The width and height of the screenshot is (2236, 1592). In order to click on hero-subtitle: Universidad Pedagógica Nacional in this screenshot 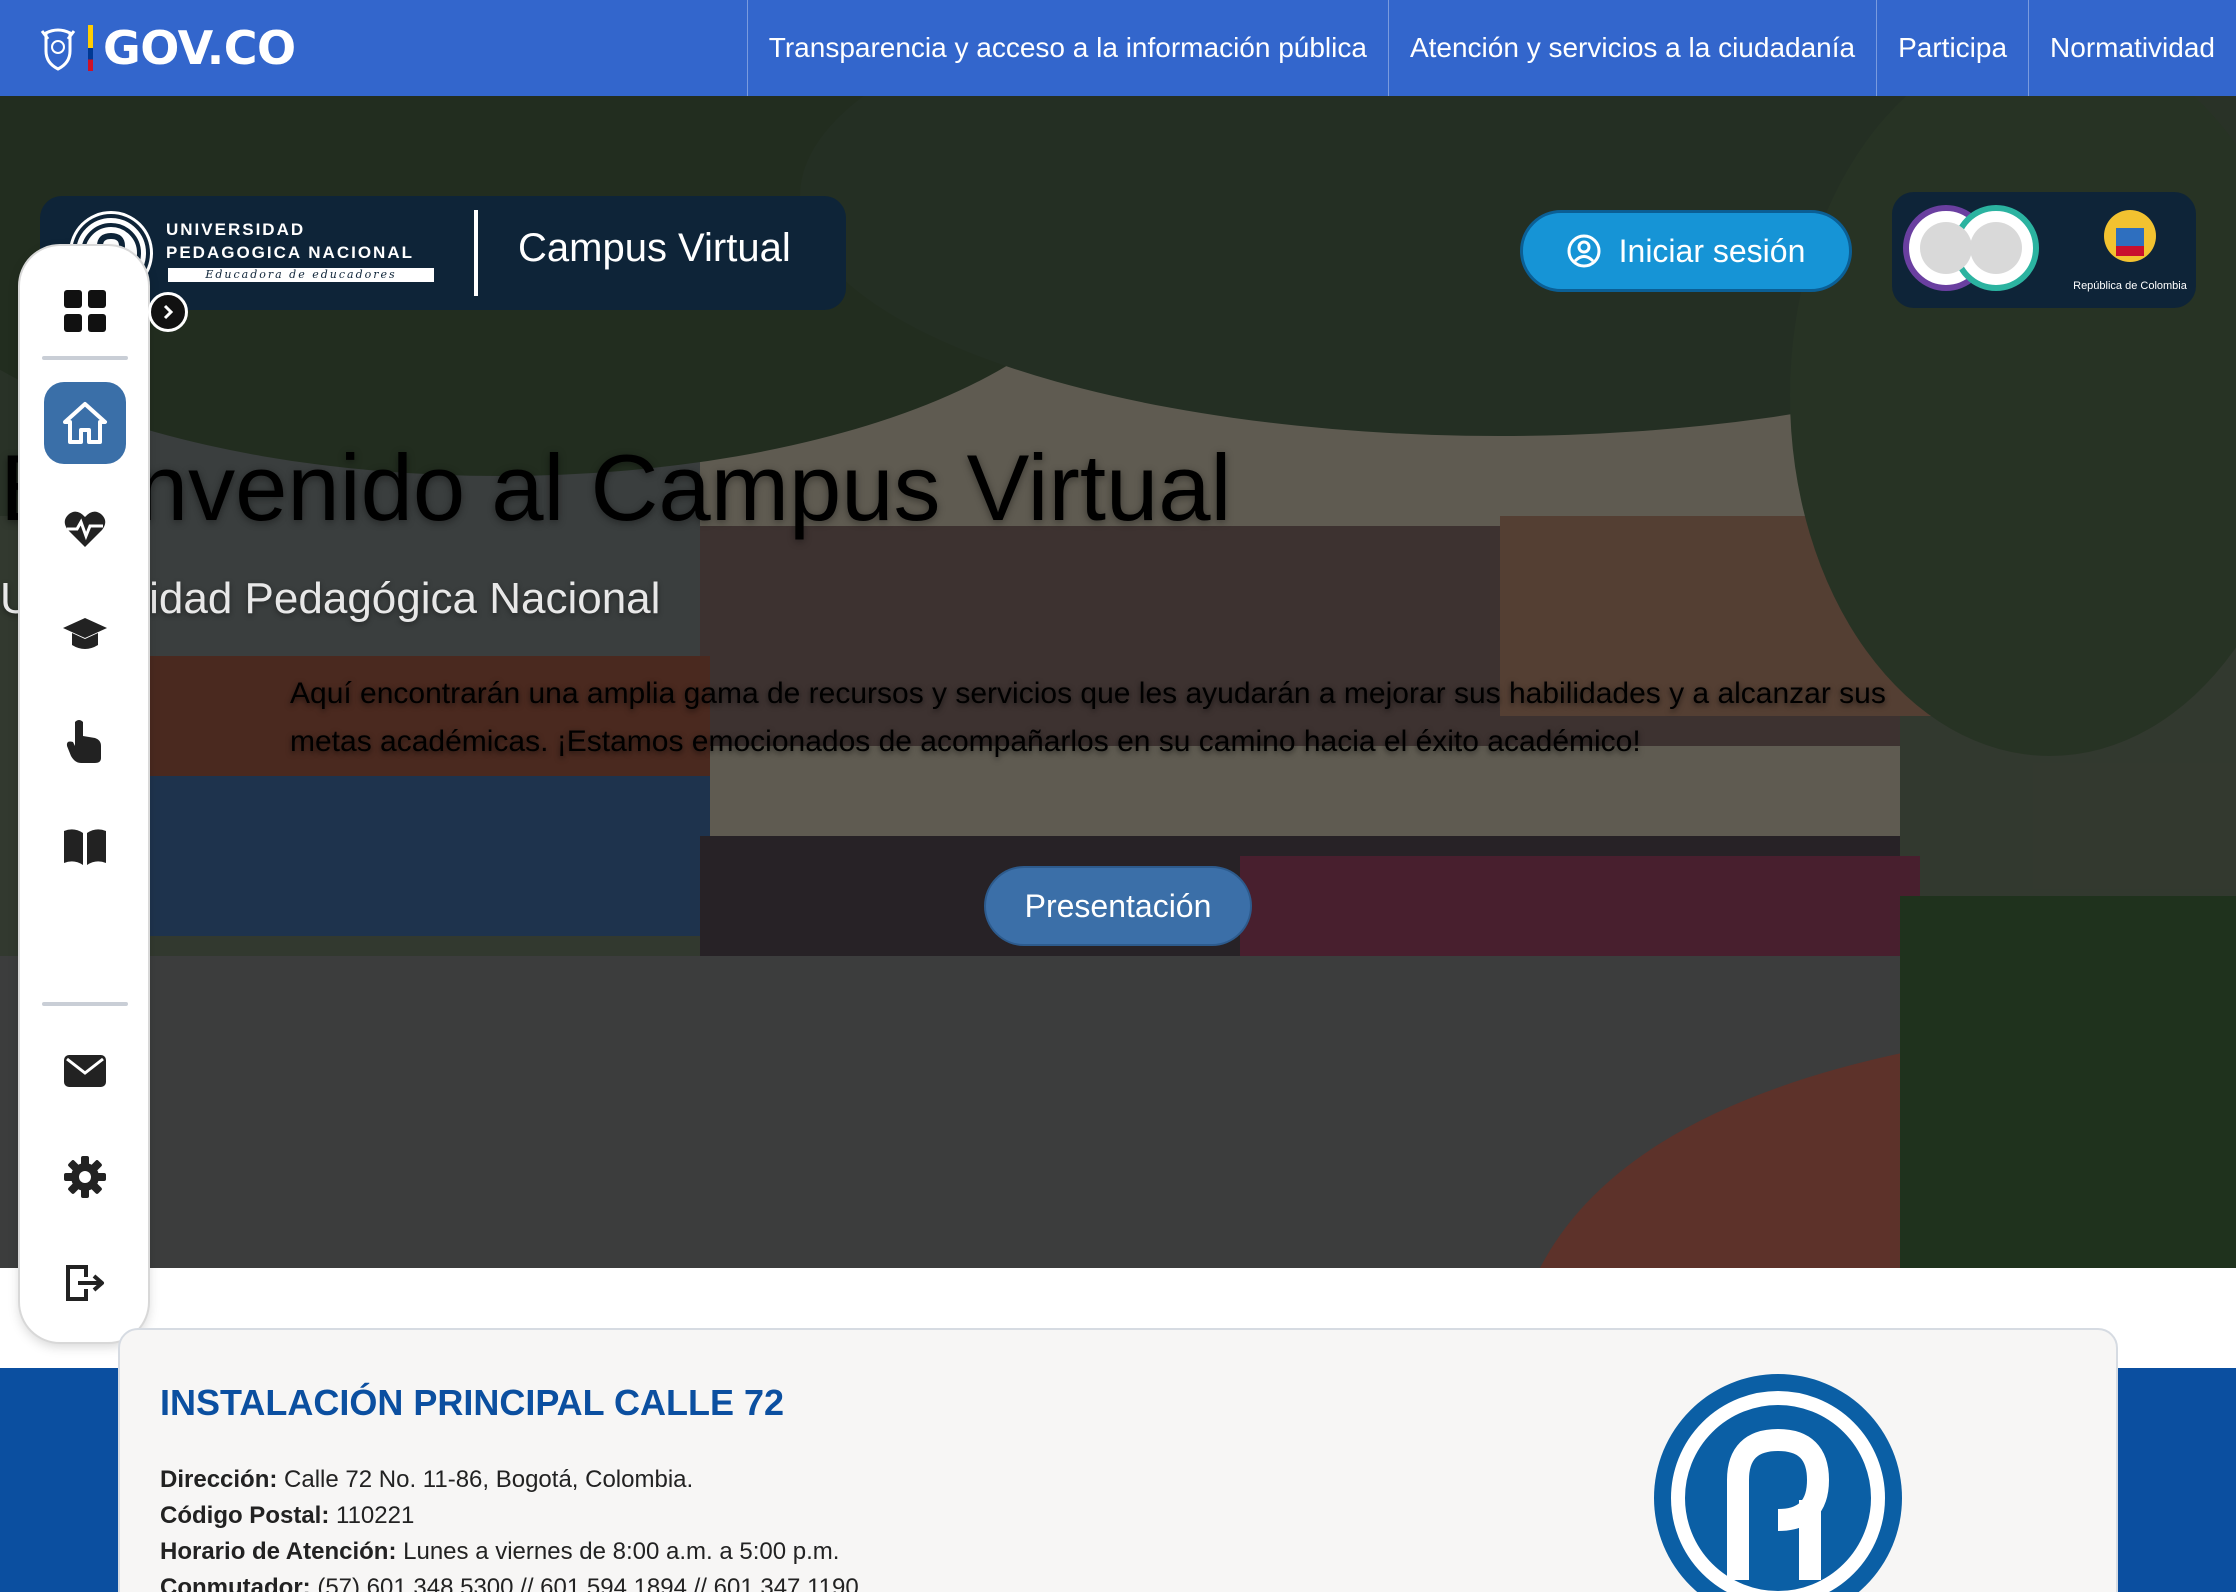, I will do `click(330, 598)`.